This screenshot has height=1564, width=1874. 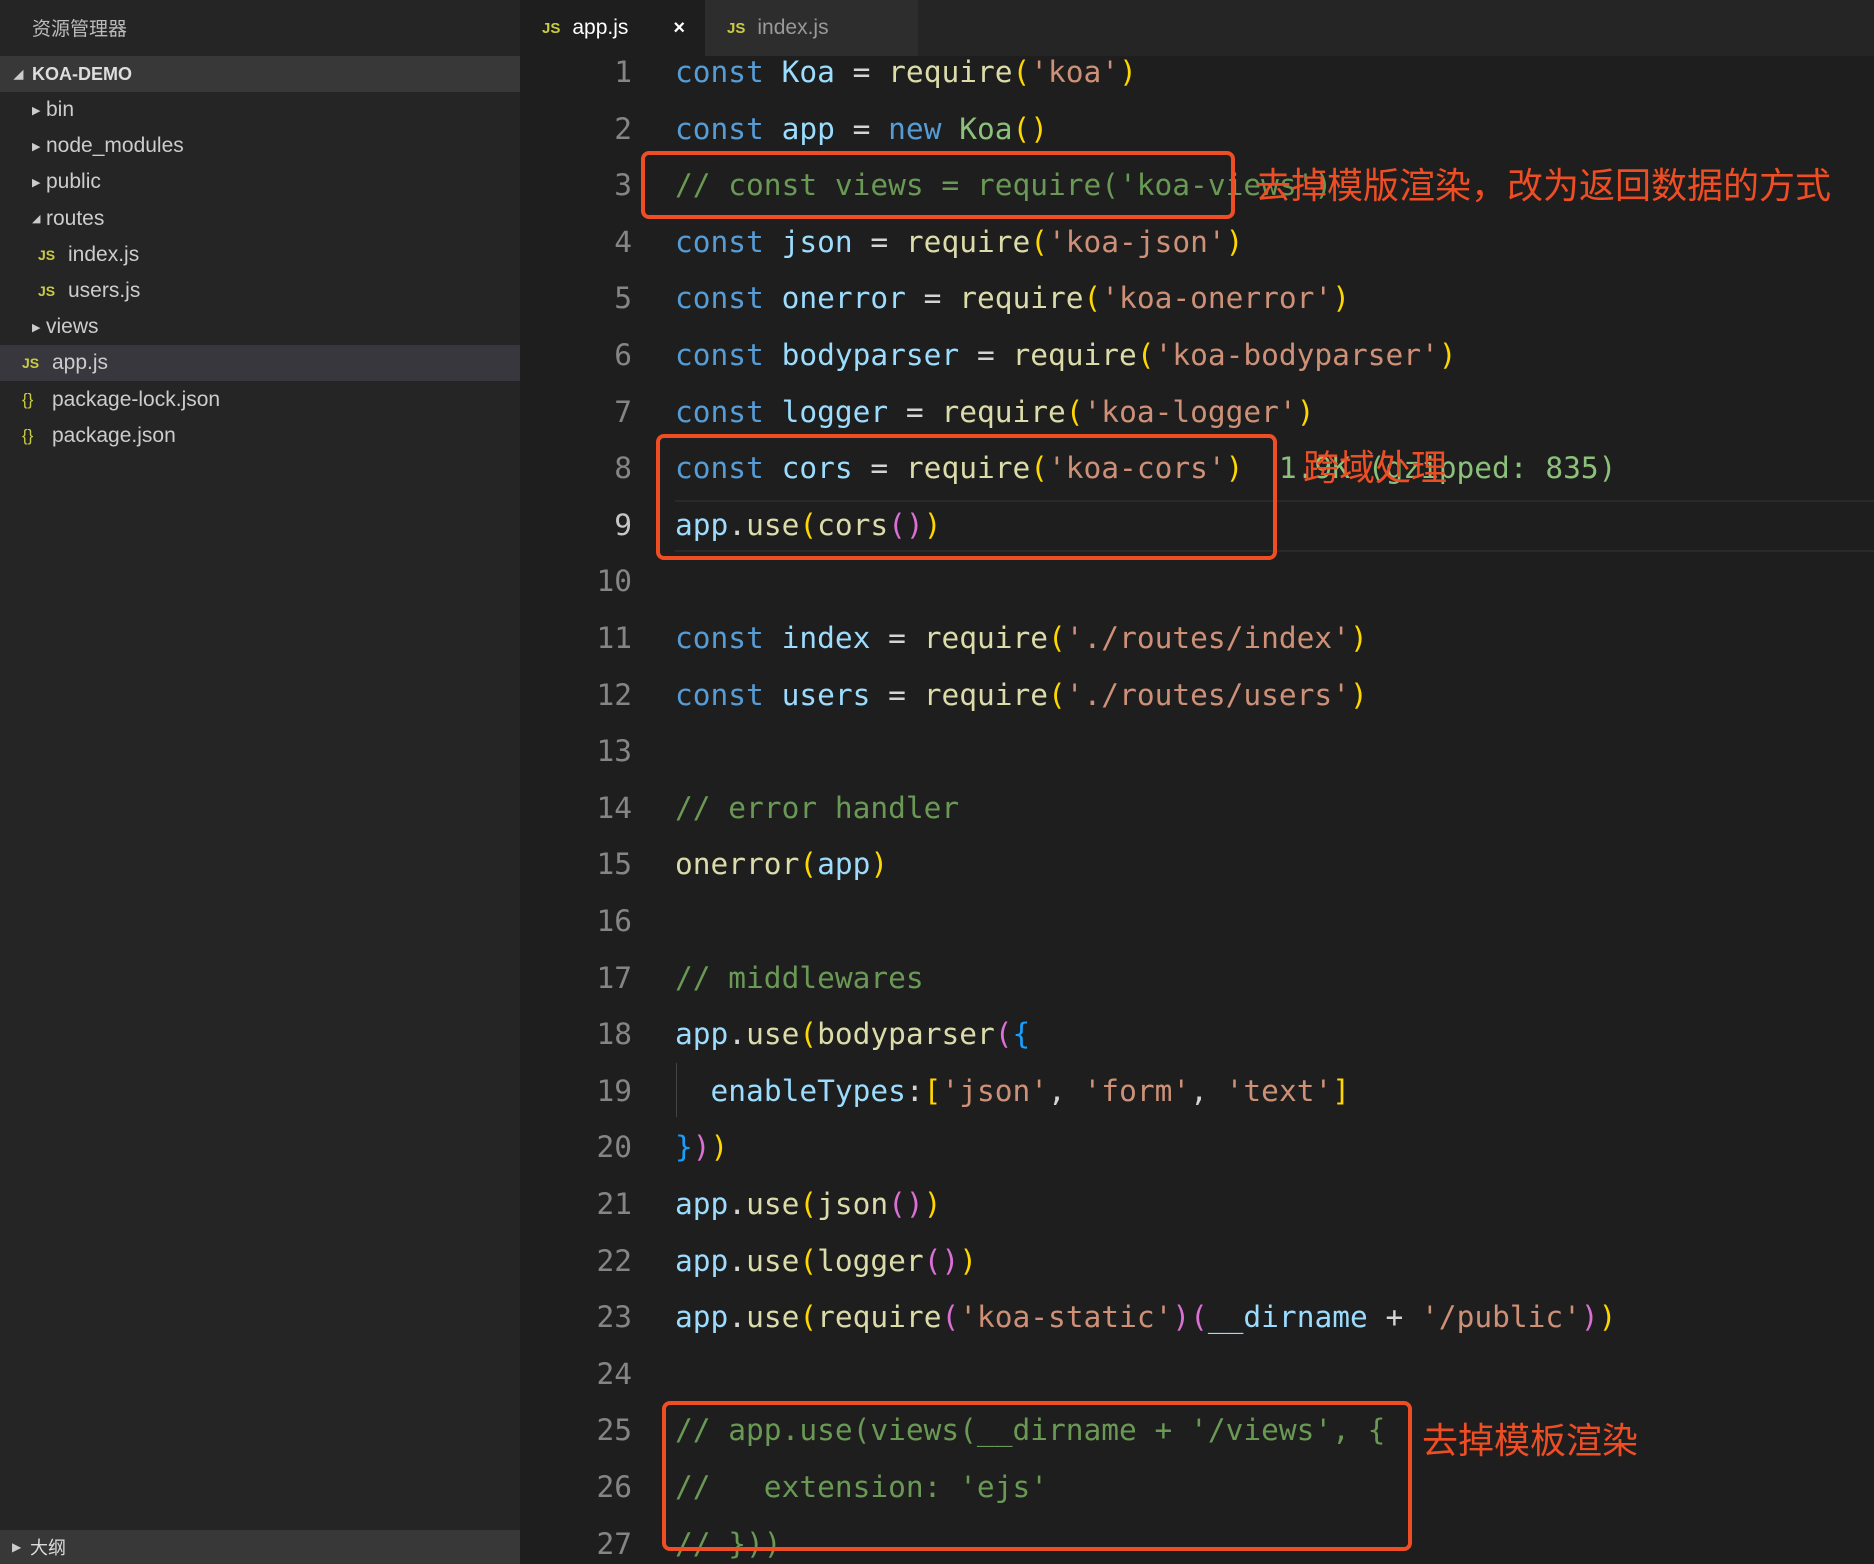 What do you see at coordinates (260, 436) in the screenshot?
I see `tree-item-package-json: {} package.json` at bounding box center [260, 436].